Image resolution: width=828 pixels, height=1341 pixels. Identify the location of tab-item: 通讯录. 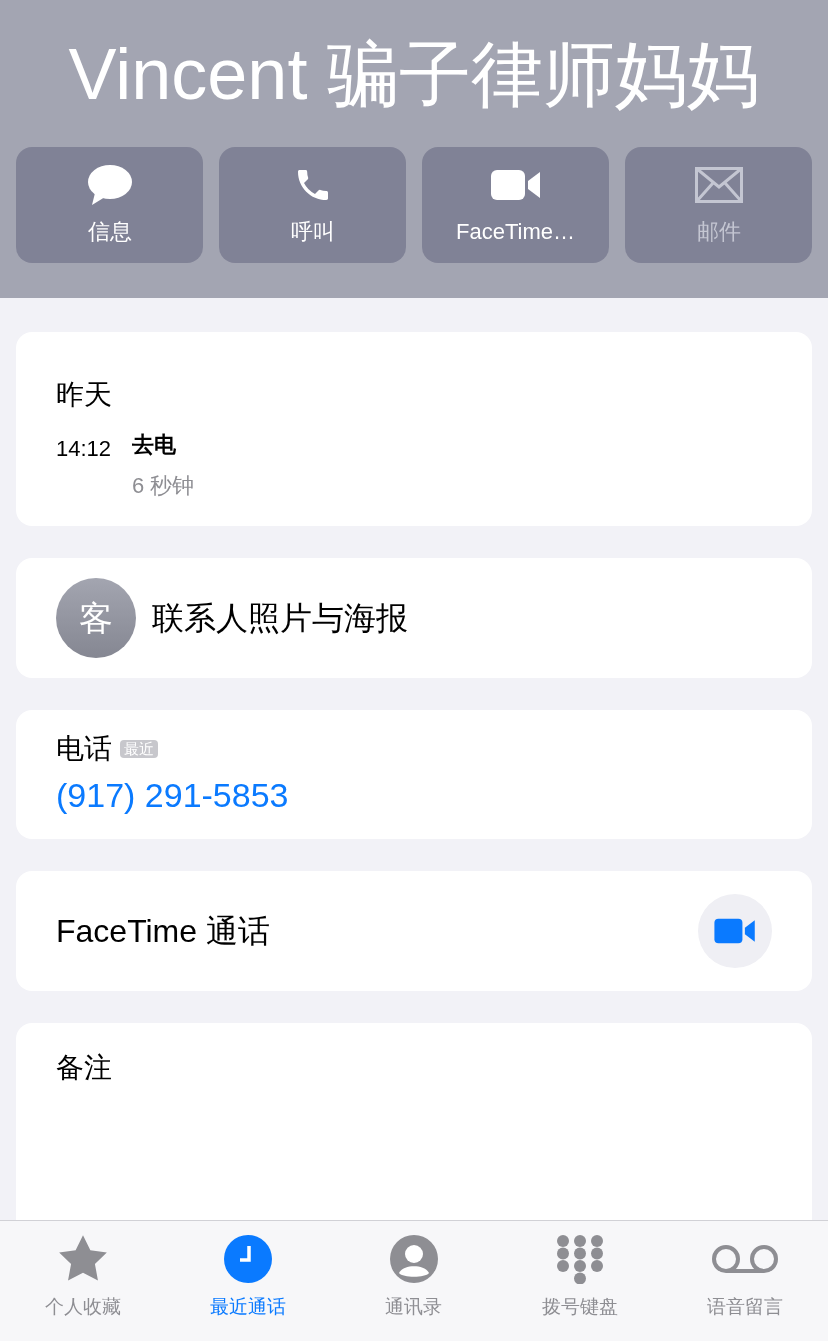
(414, 1287).